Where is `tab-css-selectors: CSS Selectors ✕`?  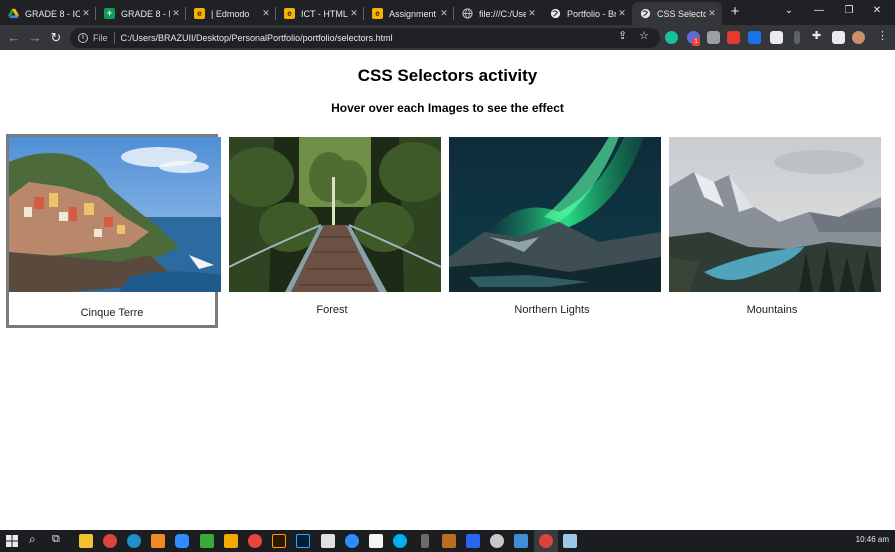
tab-css-selectors: CSS Selectors ✕ is located at coordinates (677, 13).